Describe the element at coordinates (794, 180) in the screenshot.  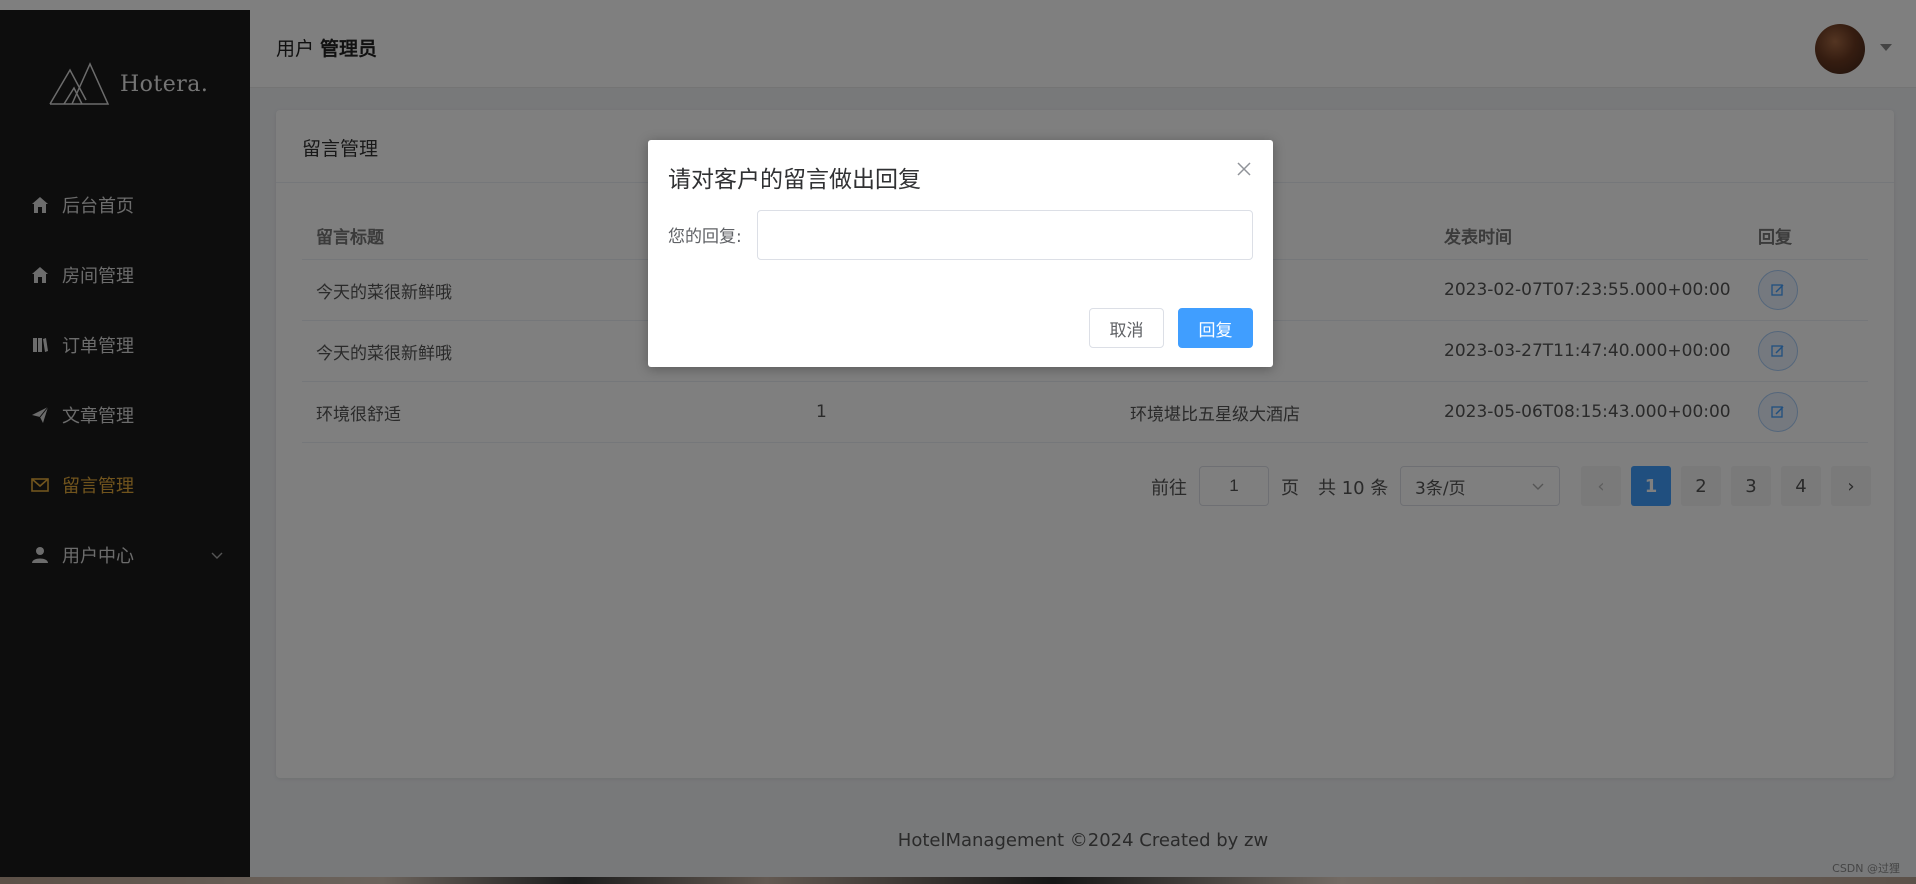
I see `dialog-title: 请对客户的留言做出回复` at that location.